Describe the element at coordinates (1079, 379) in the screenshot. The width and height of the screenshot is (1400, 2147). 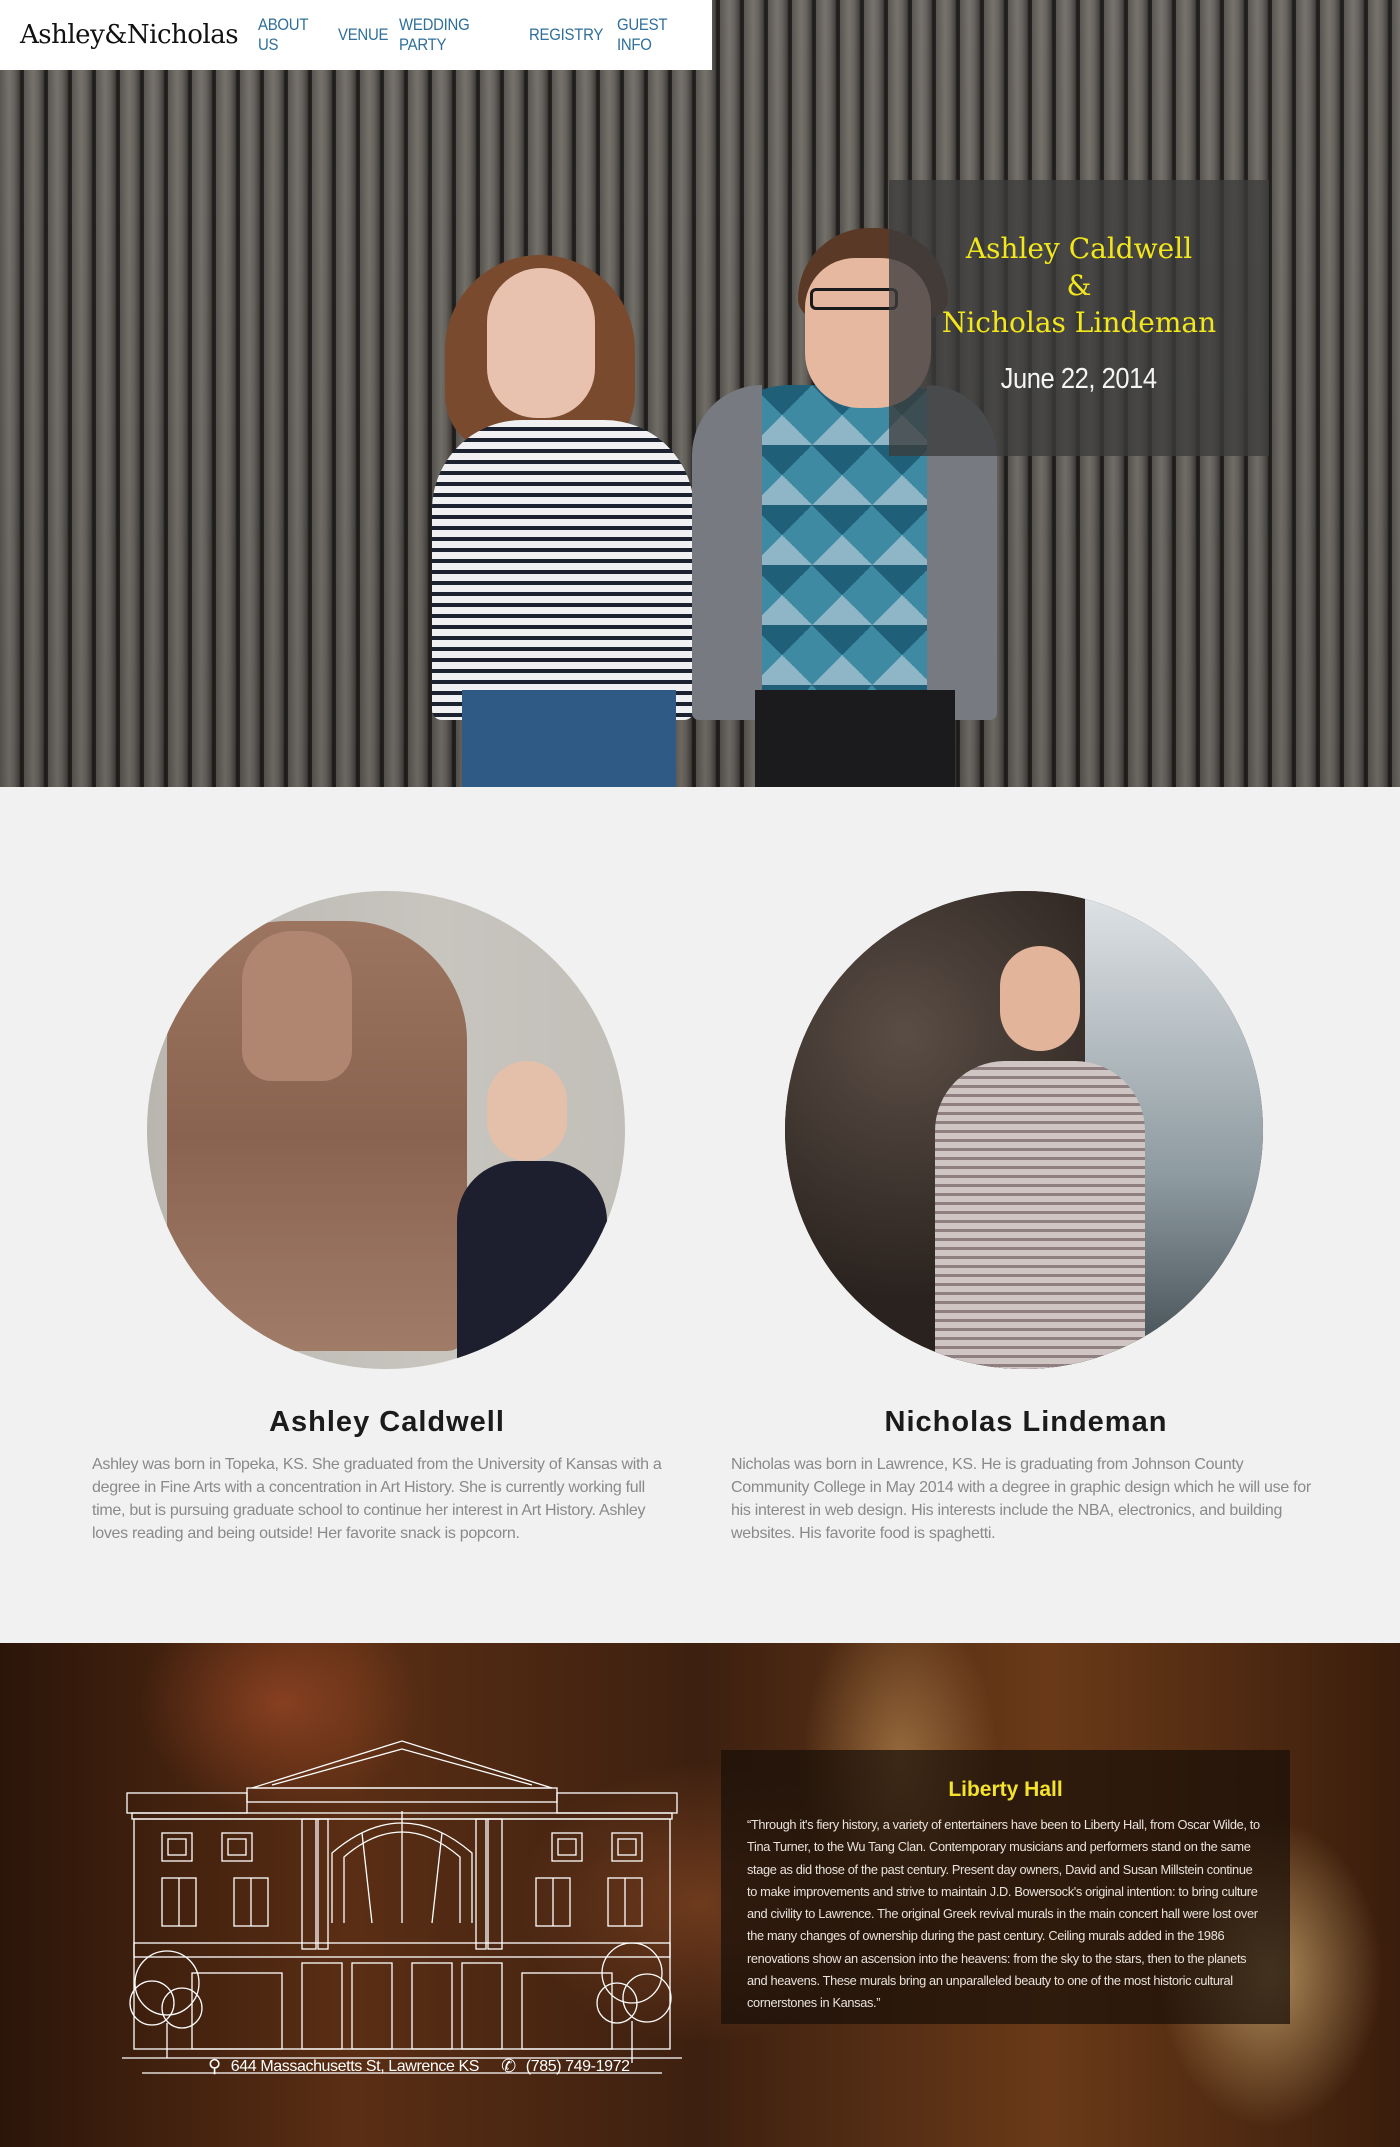
I see `wedding-date: June 22, 2014` at that location.